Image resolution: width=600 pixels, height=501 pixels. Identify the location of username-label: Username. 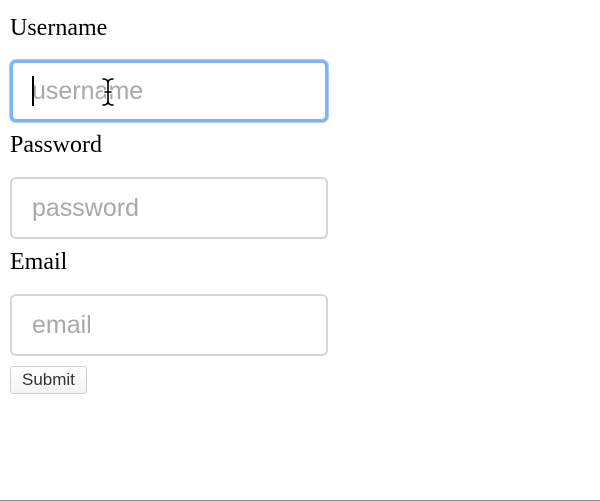
(59, 28).